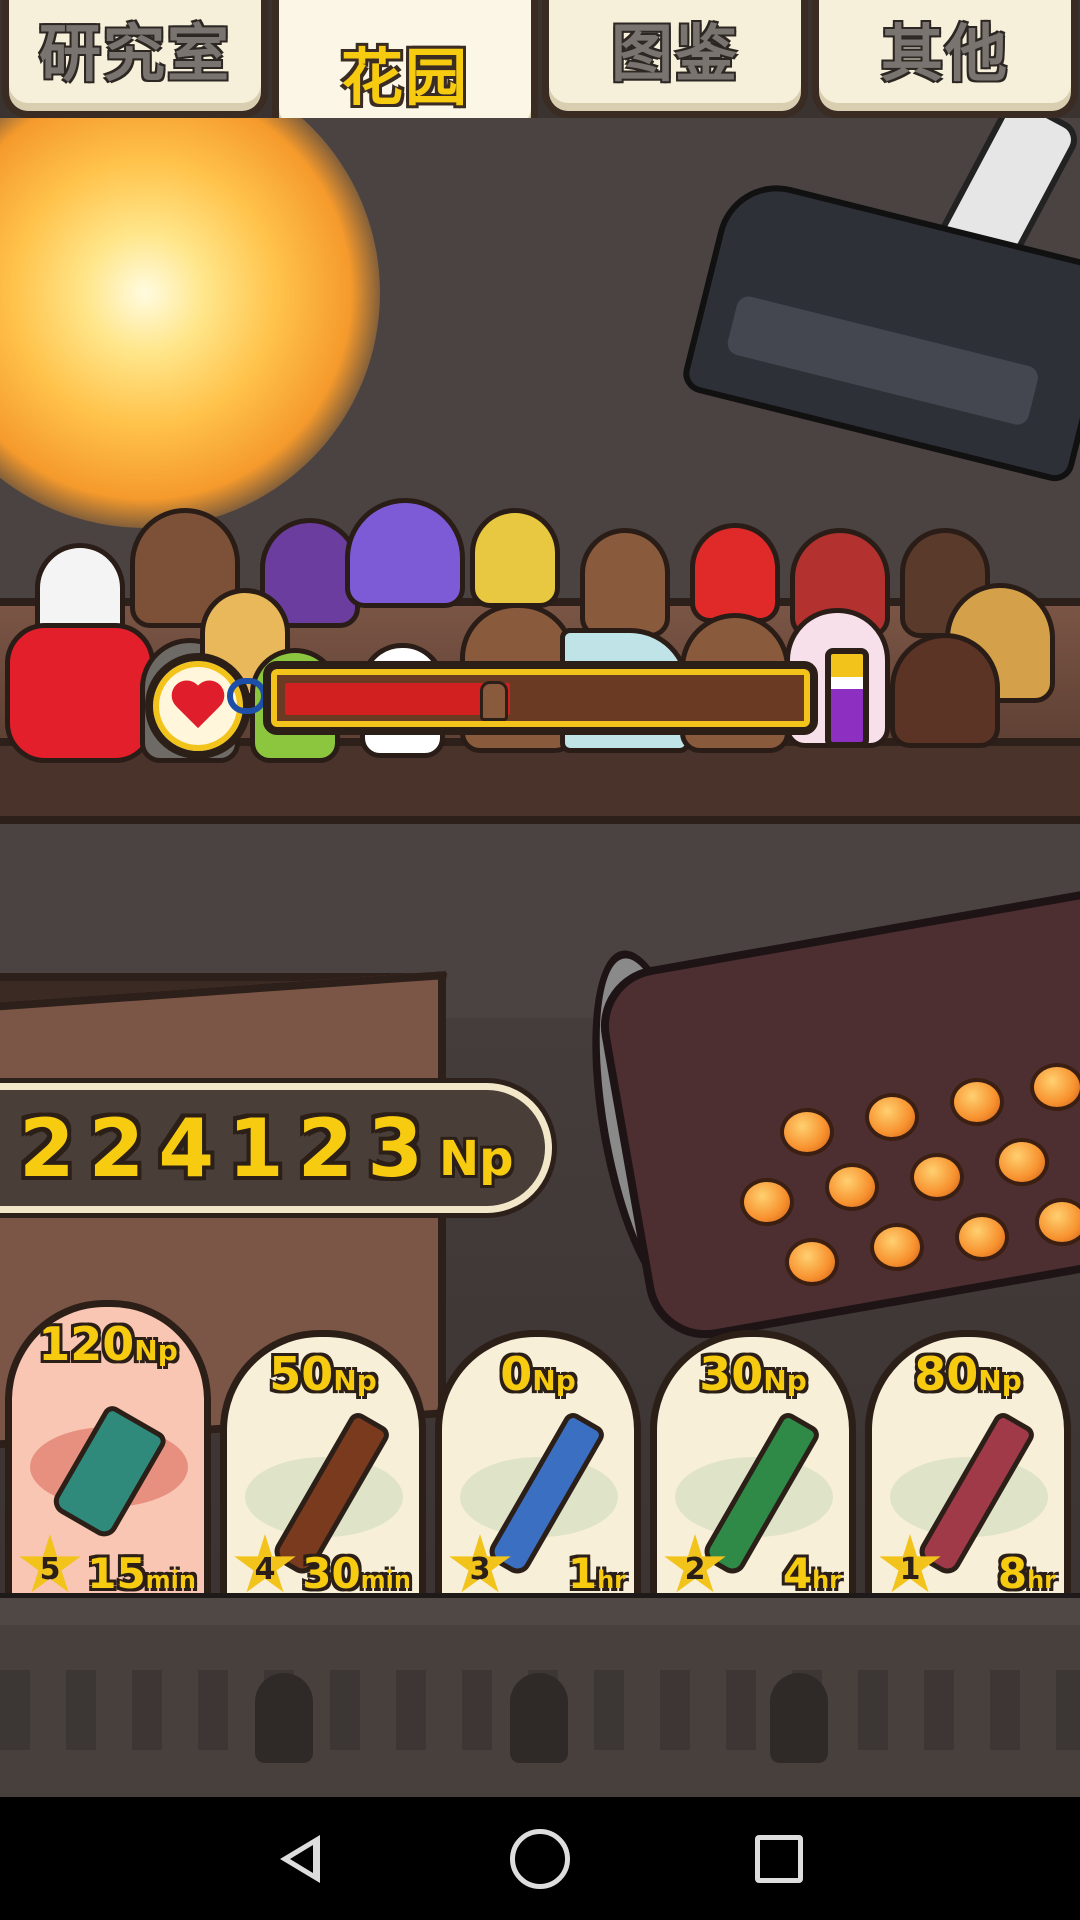  I want to click on star-rank-icon: 5, so click(50, 1563).